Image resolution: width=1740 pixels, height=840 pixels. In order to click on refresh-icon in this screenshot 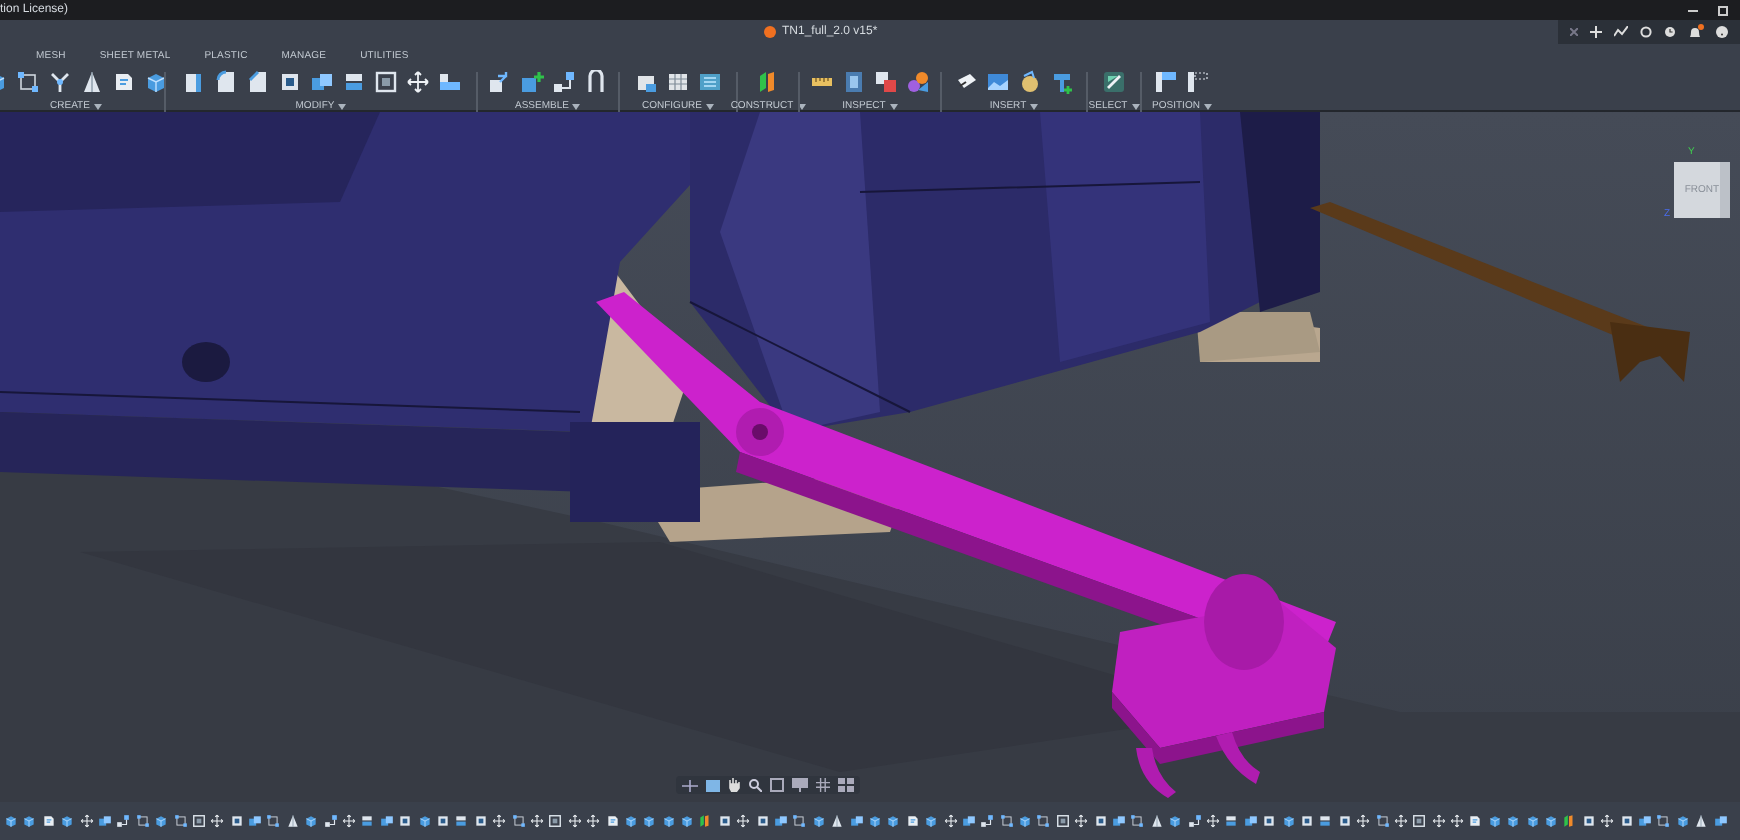, I will do `click(1646, 32)`.